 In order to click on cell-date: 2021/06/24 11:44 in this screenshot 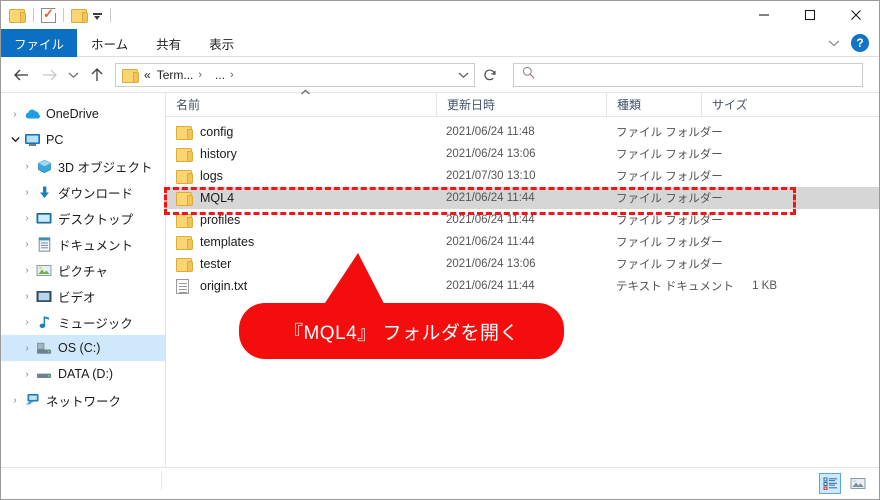, I will do `click(490, 286)`.